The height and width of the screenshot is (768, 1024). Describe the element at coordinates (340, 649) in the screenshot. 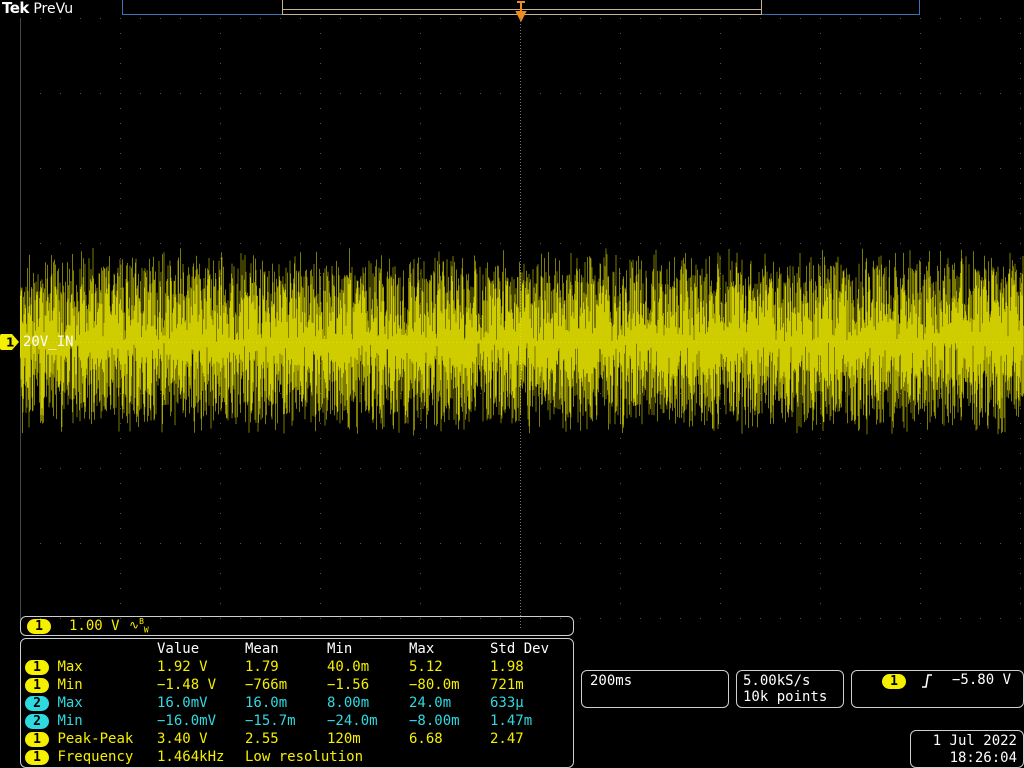

I see `col-min: Min` at that location.